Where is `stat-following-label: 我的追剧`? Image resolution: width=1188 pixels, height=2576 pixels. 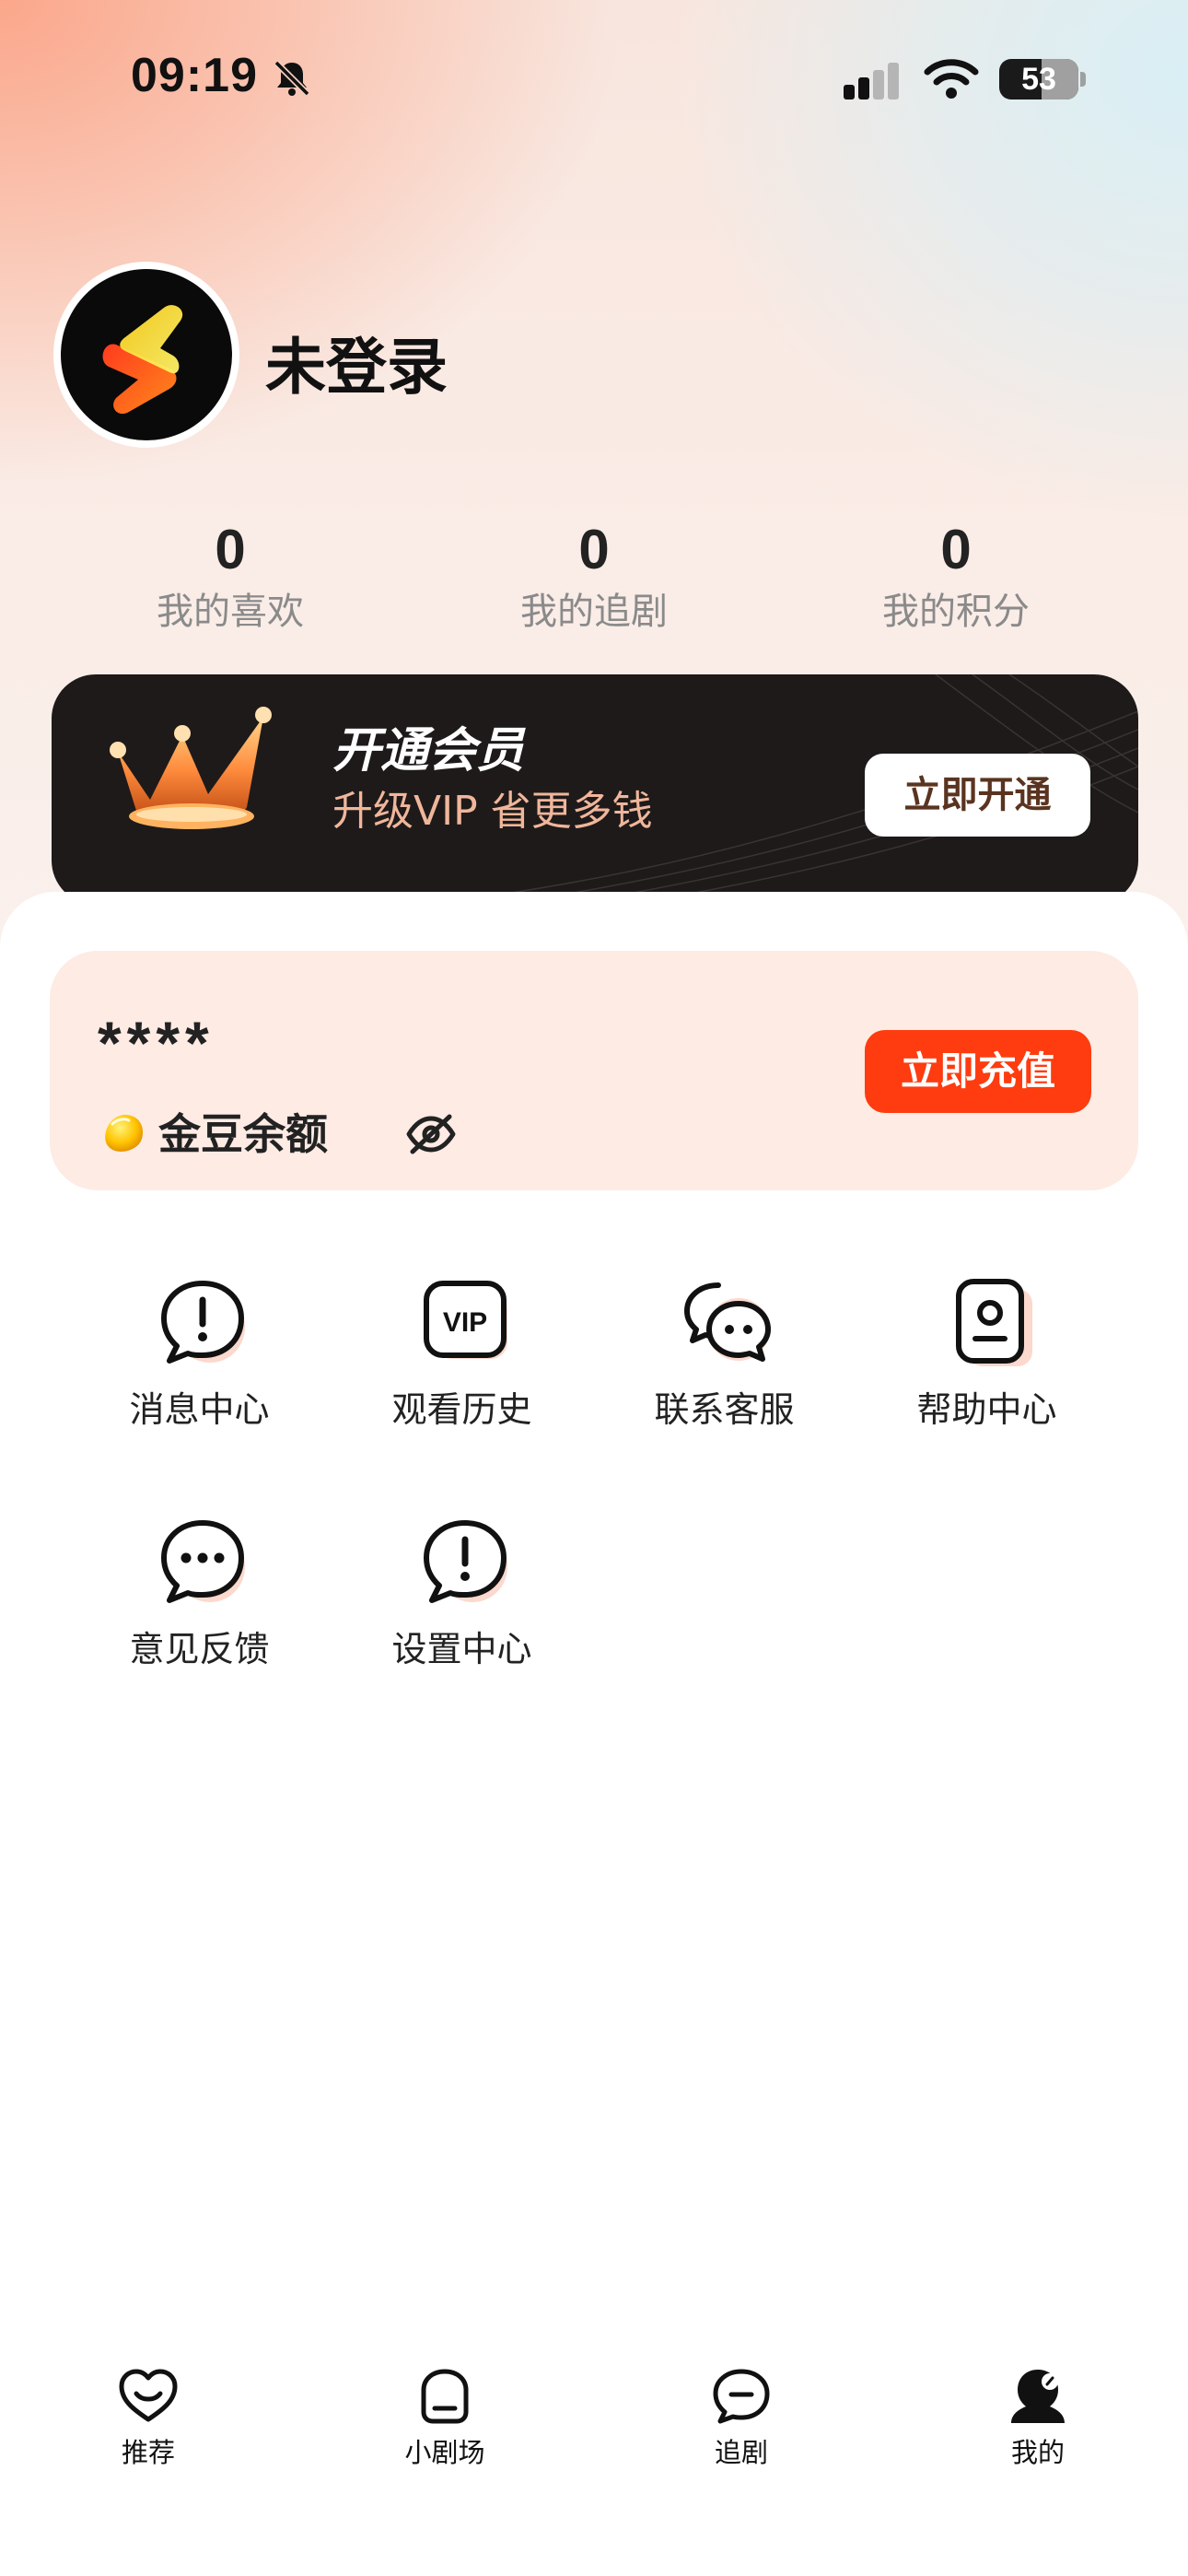 stat-following-label: 我的追剧 is located at coordinates (594, 612).